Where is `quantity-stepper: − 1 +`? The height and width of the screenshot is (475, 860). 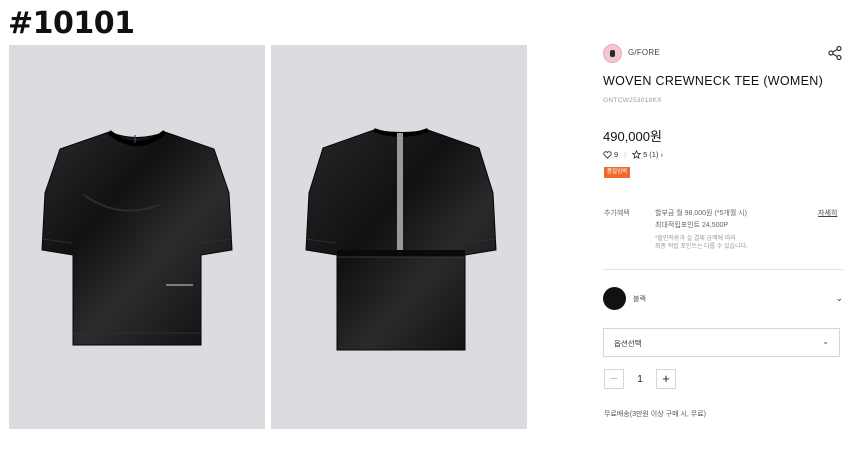
quantity-stepper: − 1 + is located at coordinates (640, 379).